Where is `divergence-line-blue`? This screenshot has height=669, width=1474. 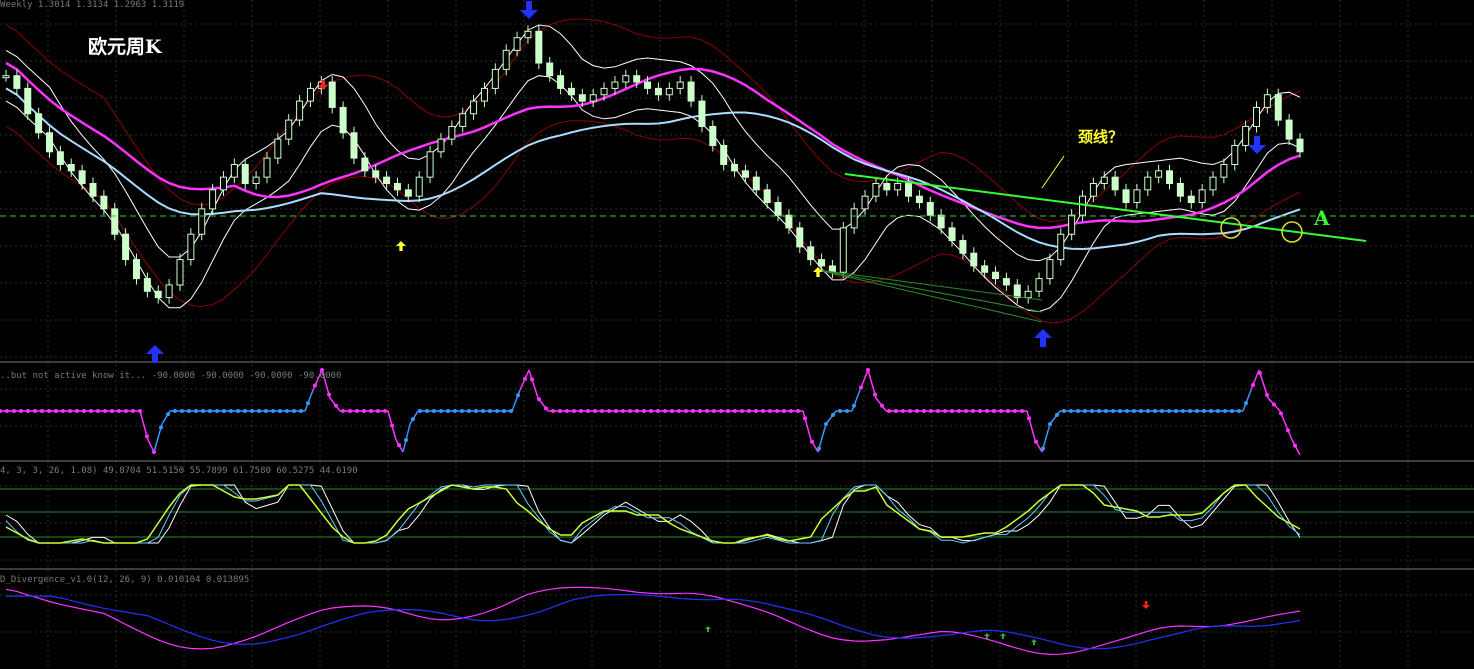
divergence-line-blue is located at coordinates (653, 622).